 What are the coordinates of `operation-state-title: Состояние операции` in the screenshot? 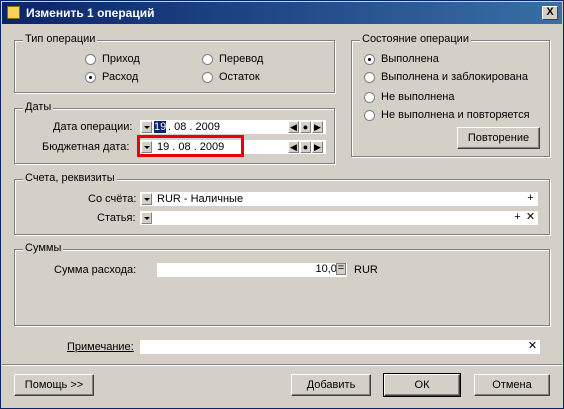 It's located at (415, 39).